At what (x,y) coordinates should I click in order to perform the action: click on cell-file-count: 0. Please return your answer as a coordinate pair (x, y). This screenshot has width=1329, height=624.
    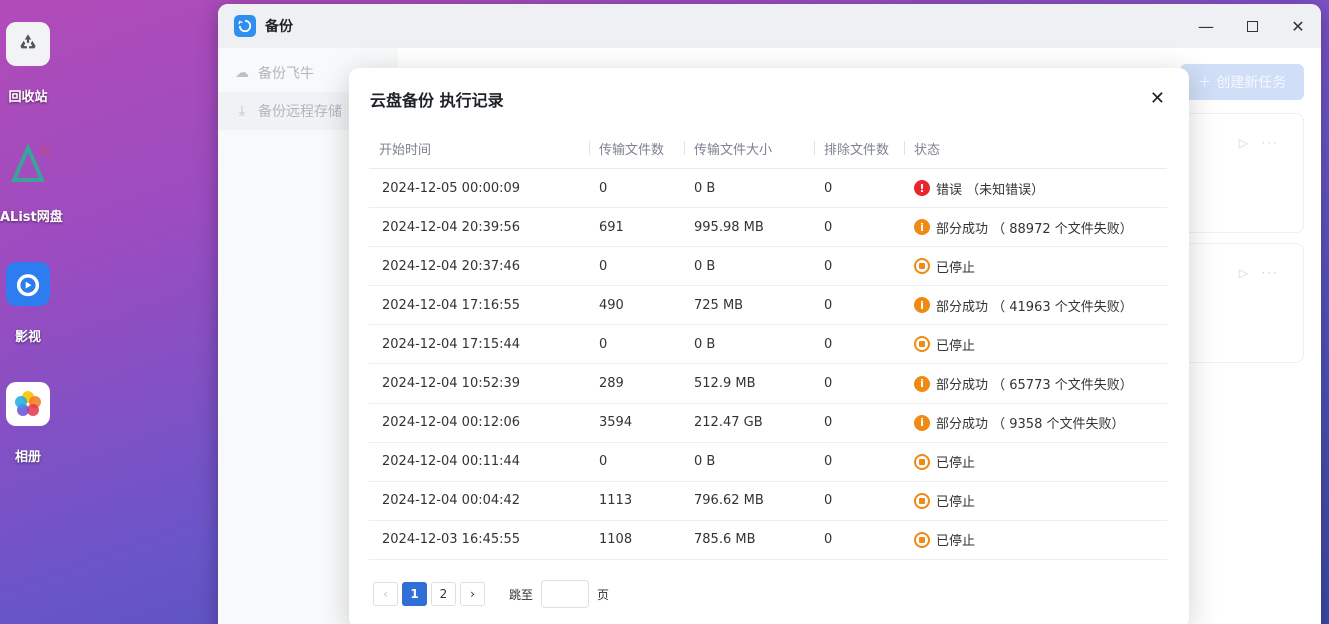
    Looking at the image, I should click on (603, 266).